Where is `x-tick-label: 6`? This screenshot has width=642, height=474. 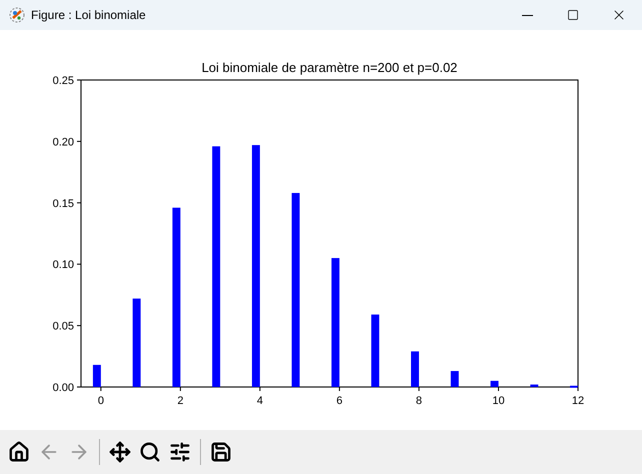 x-tick-label: 6 is located at coordinates (339, 401).